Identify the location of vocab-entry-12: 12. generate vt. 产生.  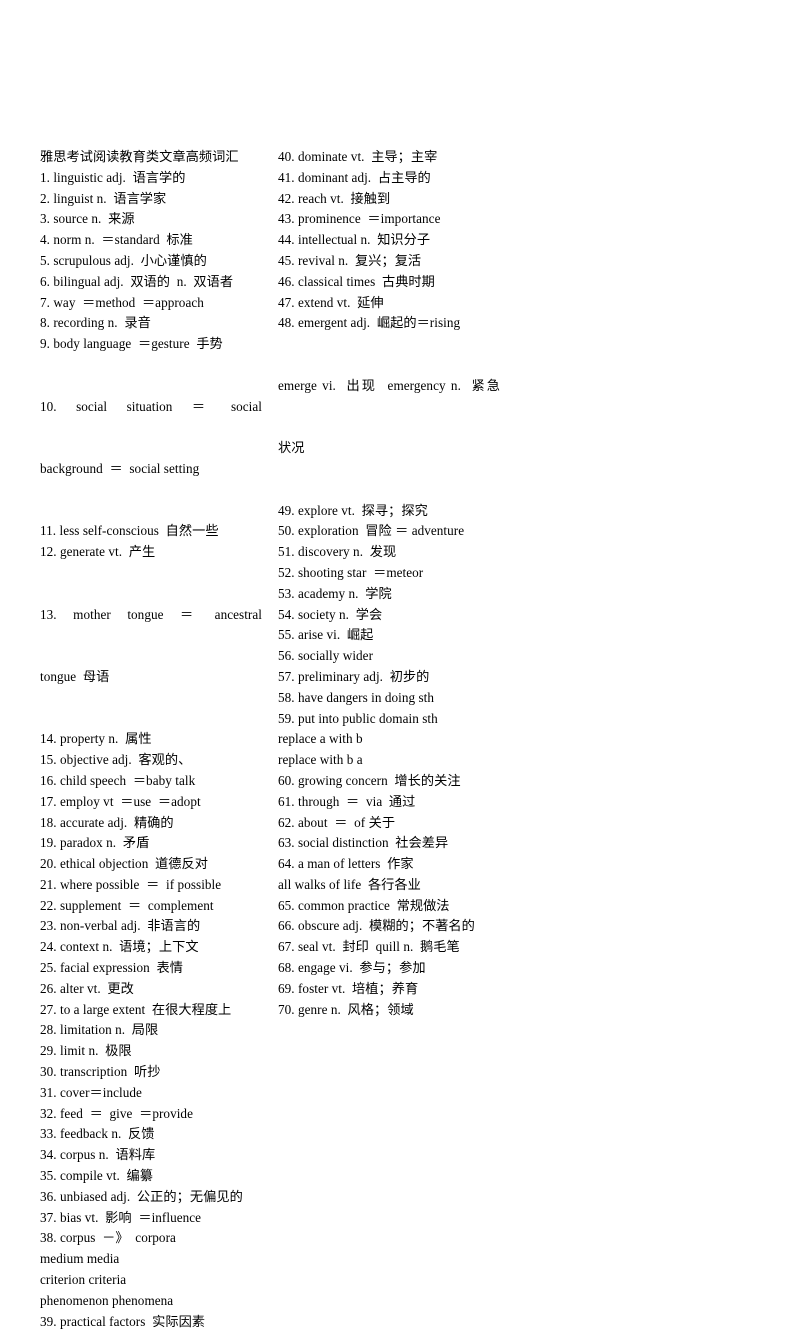
(98, 552).